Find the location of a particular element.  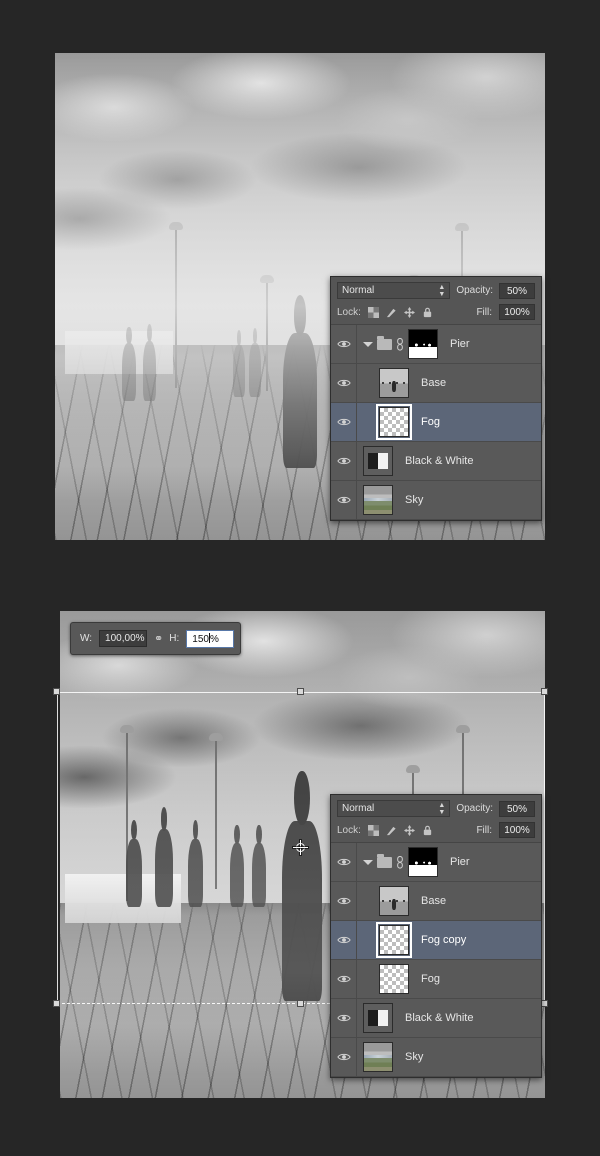

transform-edge-left is located at coordinates (57, 848).